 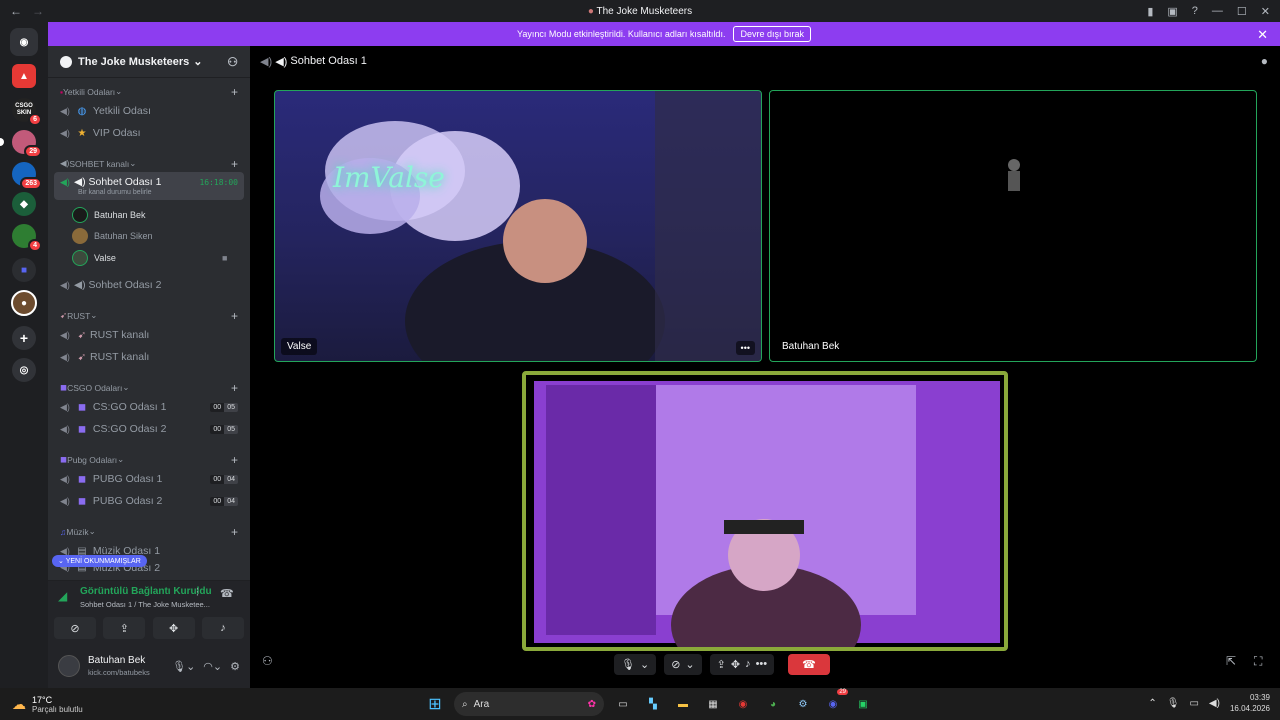 What do you see at coordinates (1173, 703) in the screenshot?
I see `microphone-icon: 🎙` at bounding box center [1173, 703].